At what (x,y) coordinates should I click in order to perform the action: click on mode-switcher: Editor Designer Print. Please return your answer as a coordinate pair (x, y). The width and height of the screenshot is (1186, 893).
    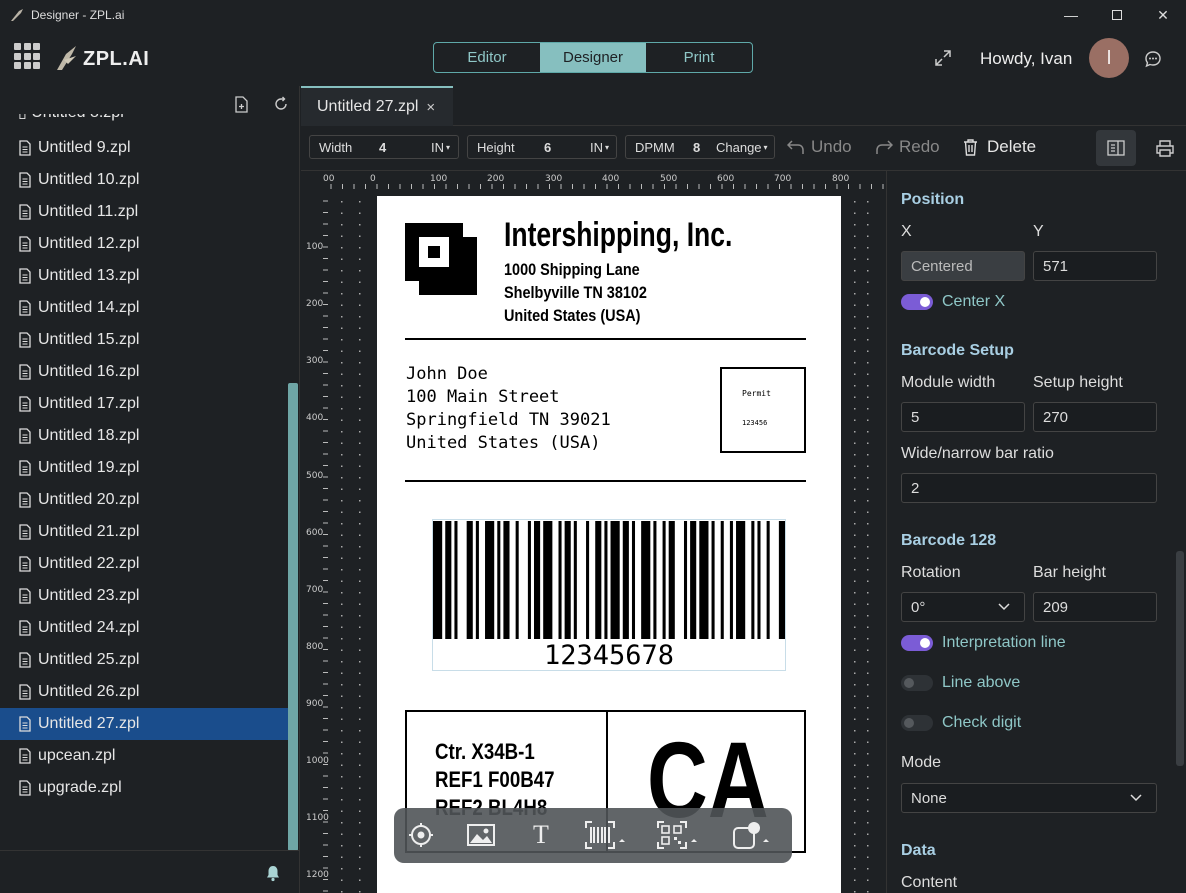
    Looking at the image, I should click on (593, 57).